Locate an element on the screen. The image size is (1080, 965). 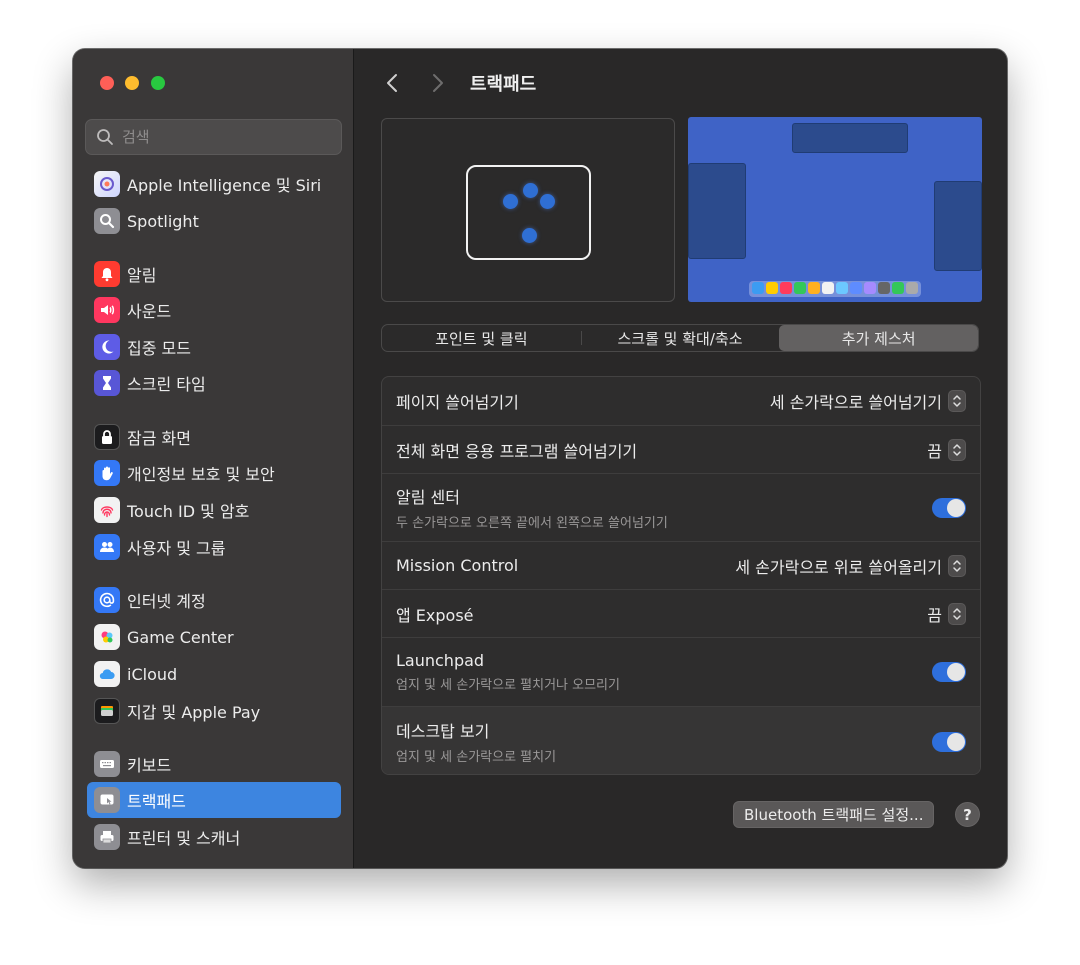
sidebar-item-spotlight: Spotlight is located at coordinates (214, 221).